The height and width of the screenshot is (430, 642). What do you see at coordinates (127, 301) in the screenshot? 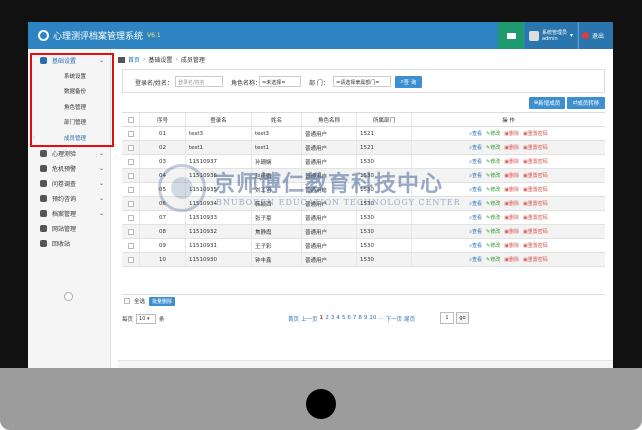
I see `footer-select-all-checkbox` at bounding box center [127, 301].